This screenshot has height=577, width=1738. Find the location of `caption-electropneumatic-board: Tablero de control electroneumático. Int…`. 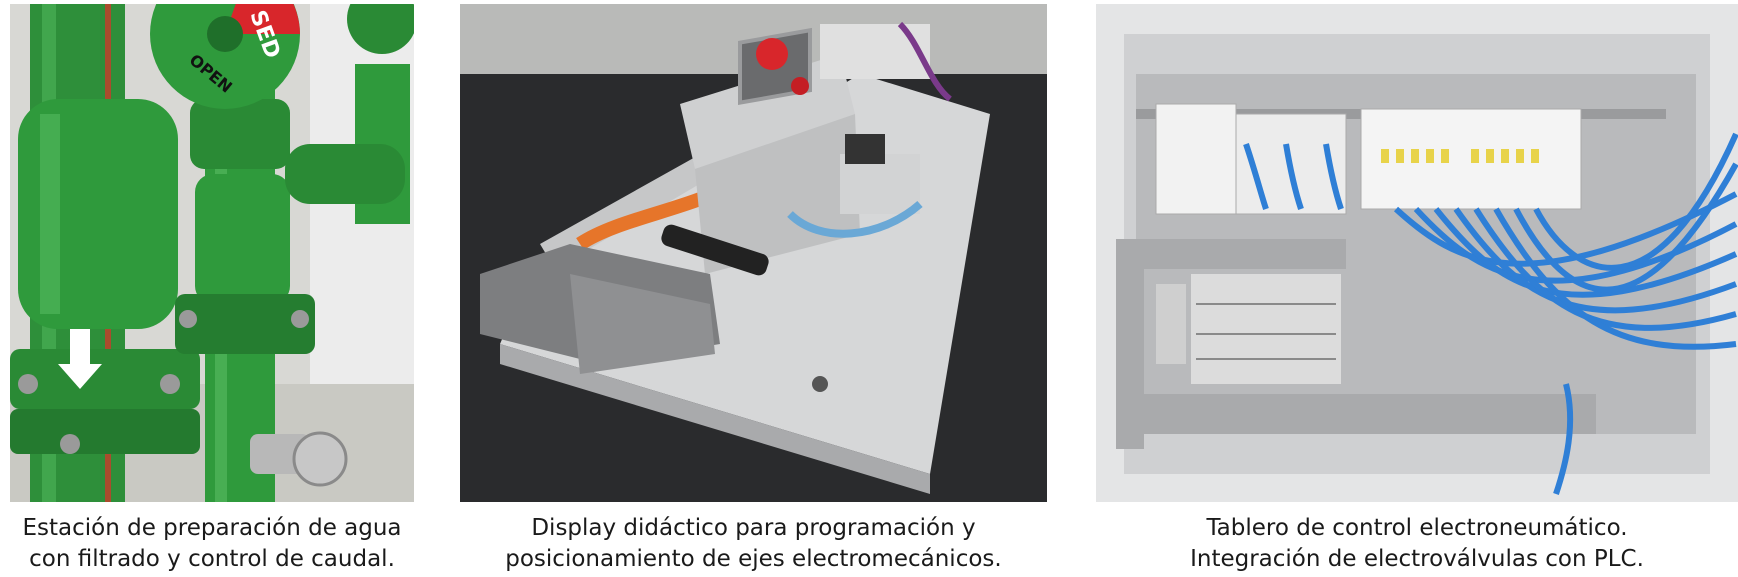

caption-electropneumatic-board: Tablero de control electroneumático. Int… is located at coordinates (1417, 544).